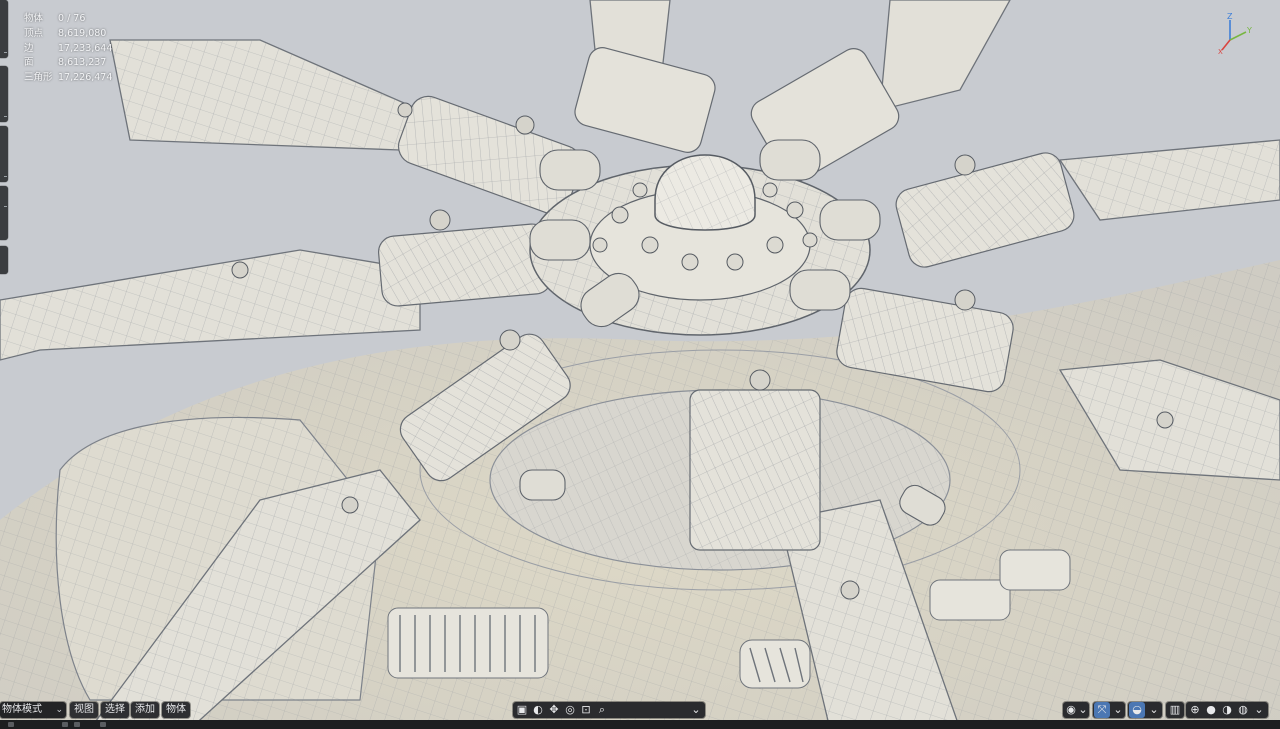 The image size is (1280, 729). Describe the element at coordinates (1238, 32) in the screenshot. I see `axis-gizmo: Z Y X` at that location.